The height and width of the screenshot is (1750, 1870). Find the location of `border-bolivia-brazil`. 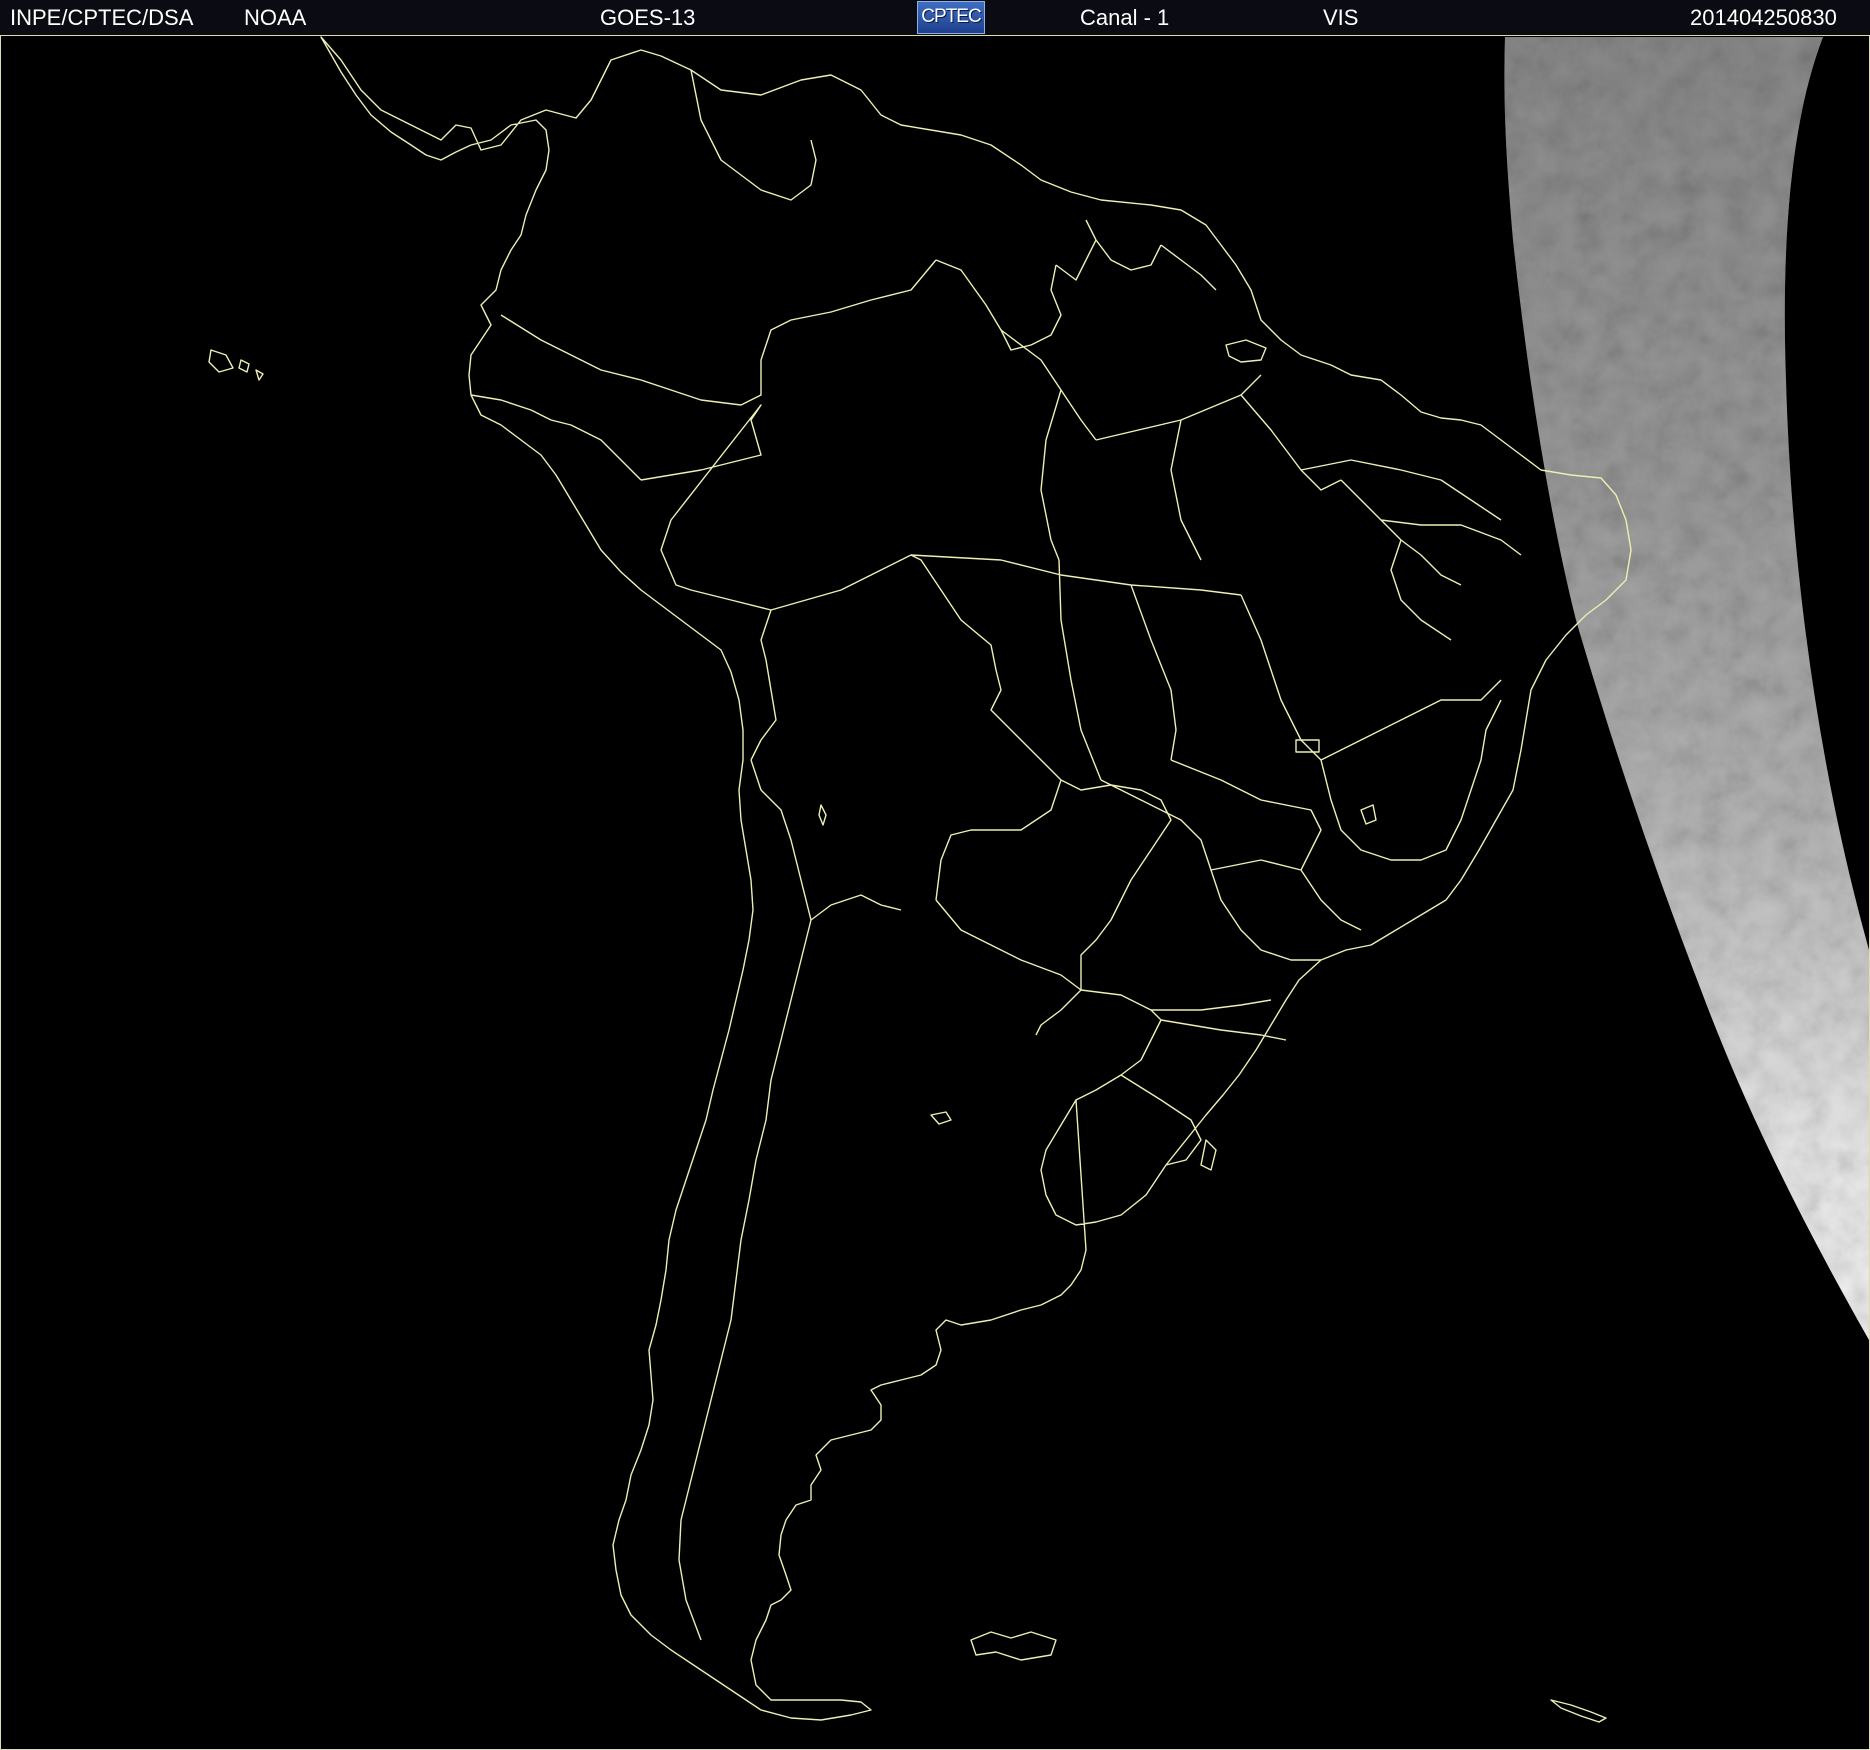

border-bolivia-brazil is located at coordinates (916, 667).